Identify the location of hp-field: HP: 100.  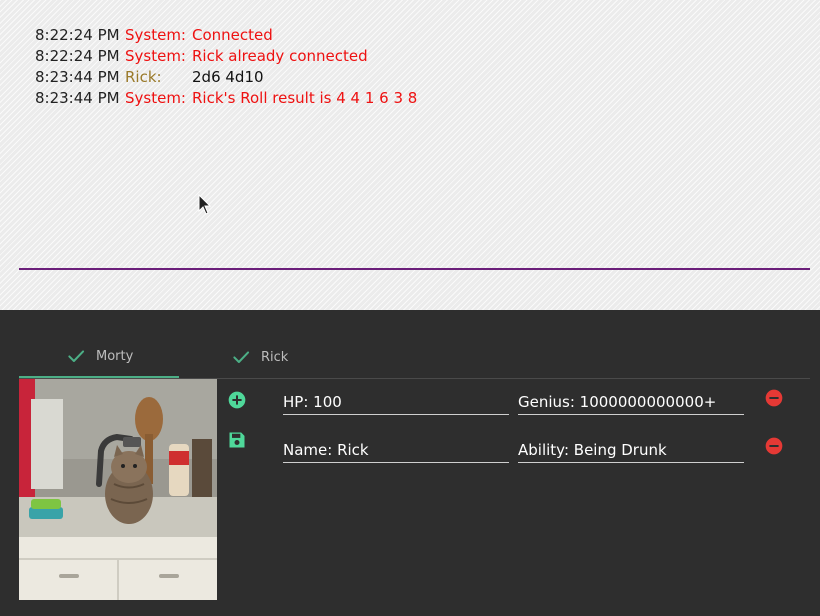
(396, 398).